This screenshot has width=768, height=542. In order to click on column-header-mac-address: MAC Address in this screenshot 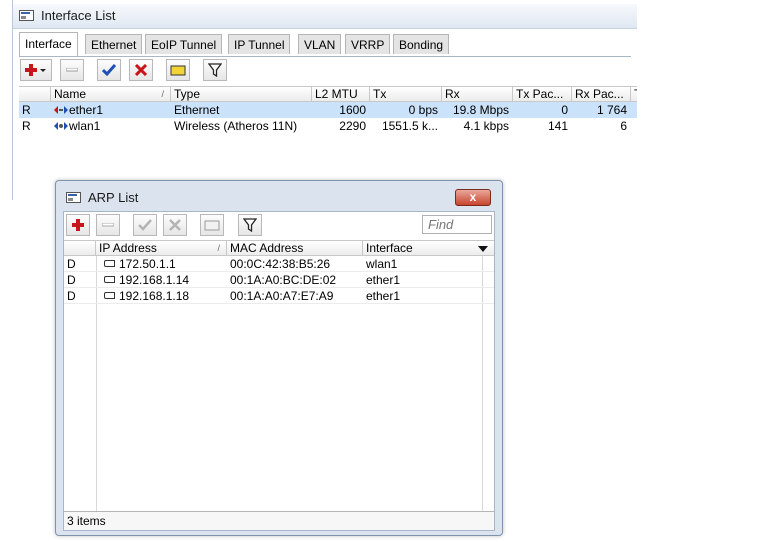, I will do `click(295, 248)`.